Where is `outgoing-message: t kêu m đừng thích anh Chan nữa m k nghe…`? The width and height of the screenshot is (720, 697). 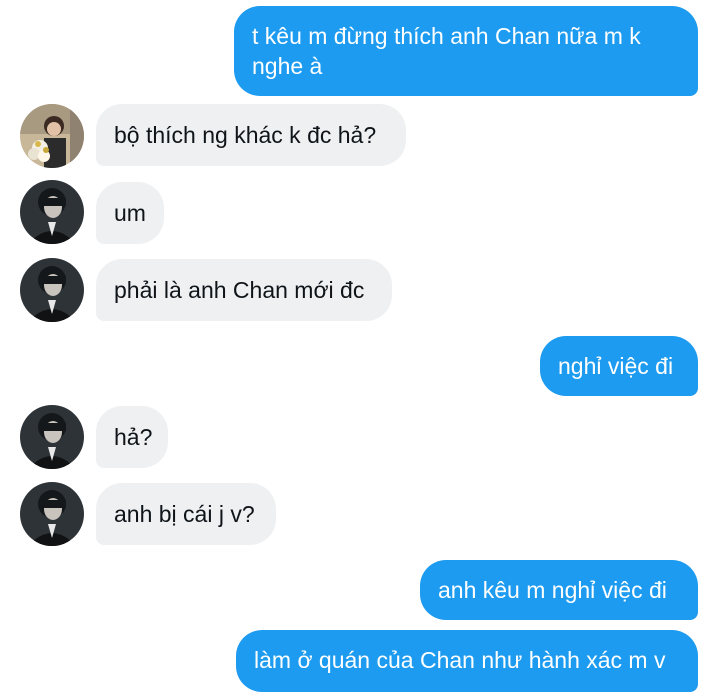
outgoing-message: t kêu m đừng thích anh Chan nữa m k nghe… is located at coordinates (466, 51).